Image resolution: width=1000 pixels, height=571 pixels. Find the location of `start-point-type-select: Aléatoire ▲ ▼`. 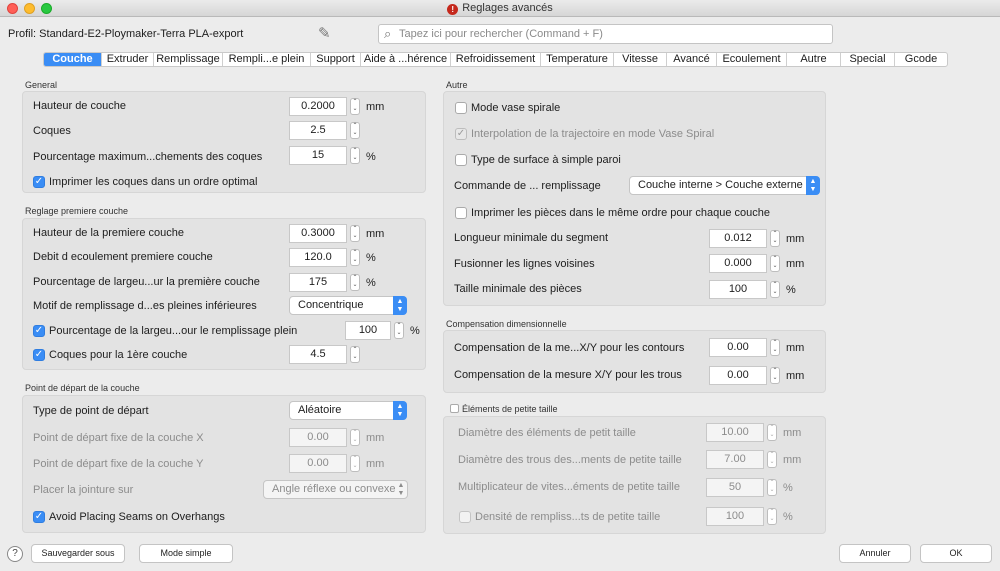

start-point-type-select: Aléatoire ▲ ▼ is located at coordinates (348, 410).